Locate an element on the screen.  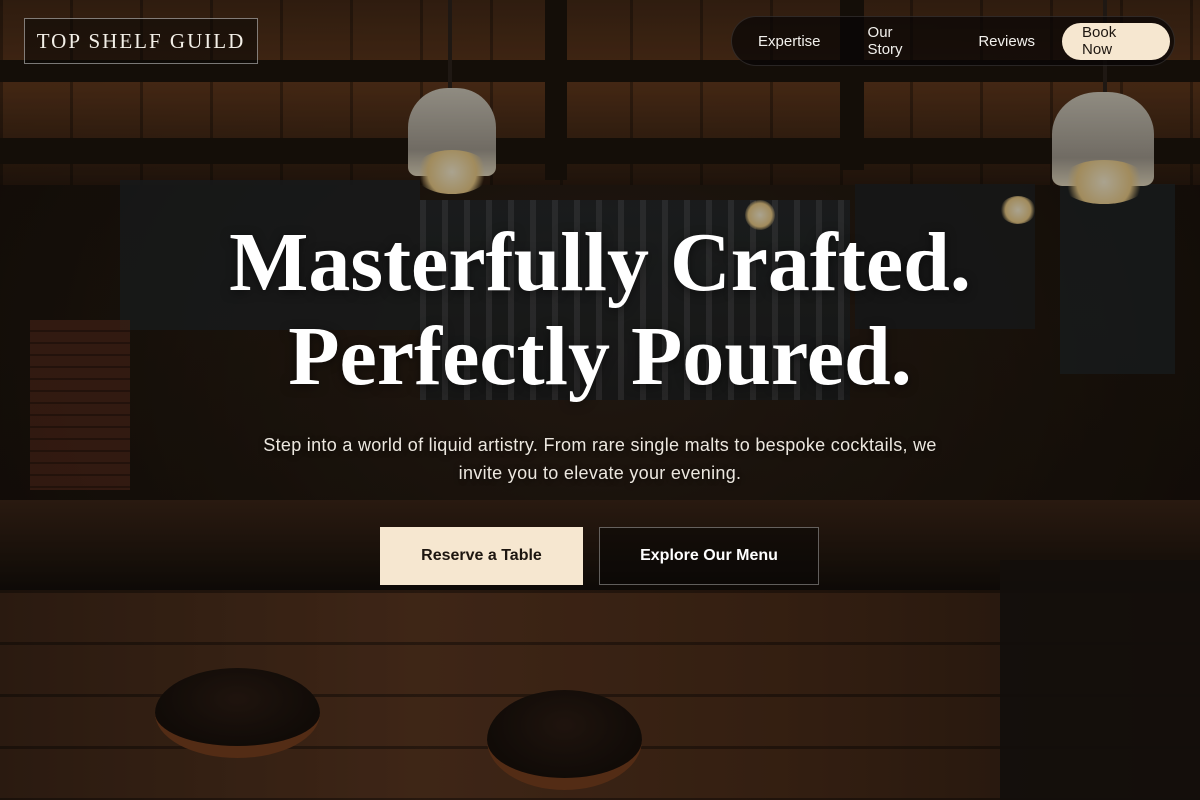
hero-title-line-1: Masterfully Crafted. is located at coordinates (600, 262).